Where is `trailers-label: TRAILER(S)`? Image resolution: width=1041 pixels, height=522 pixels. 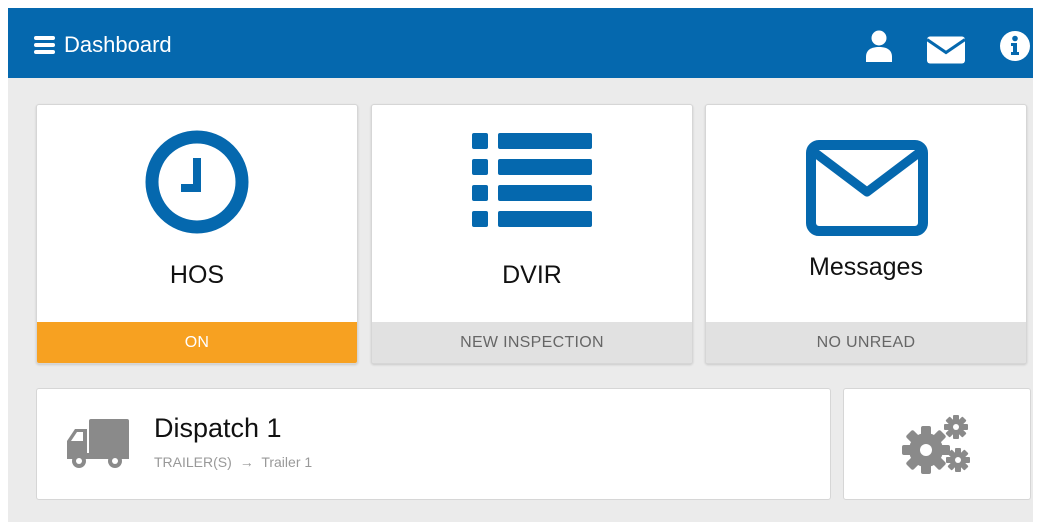 trailers-label: TRAILER(S) is located at coordinates (193, 462).